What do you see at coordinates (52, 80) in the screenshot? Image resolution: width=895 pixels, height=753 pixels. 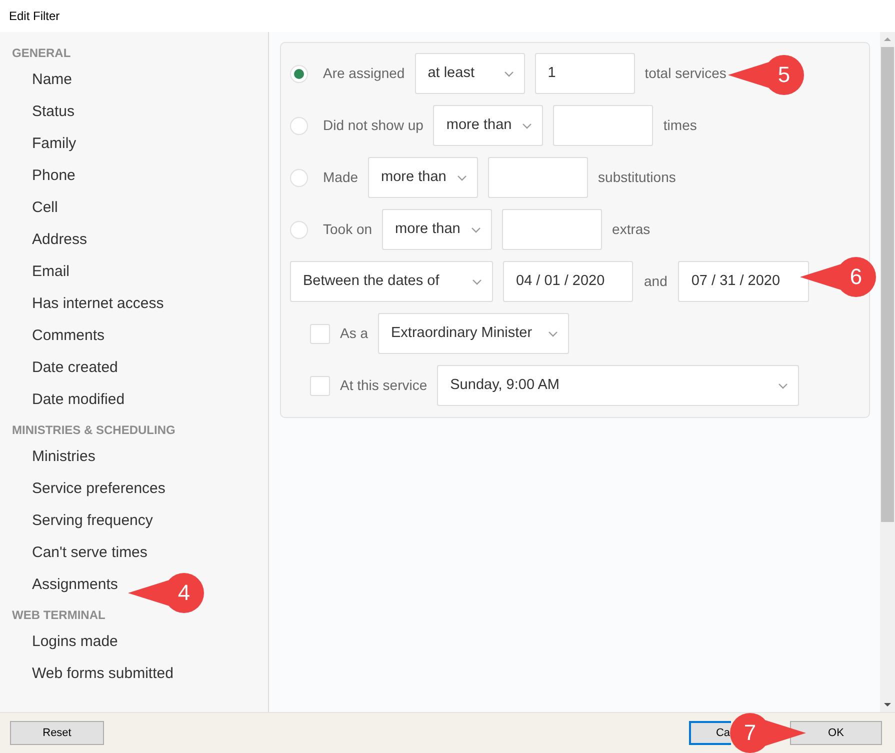 I see `sidebar-item: Name` at bounding box center [52, 80].